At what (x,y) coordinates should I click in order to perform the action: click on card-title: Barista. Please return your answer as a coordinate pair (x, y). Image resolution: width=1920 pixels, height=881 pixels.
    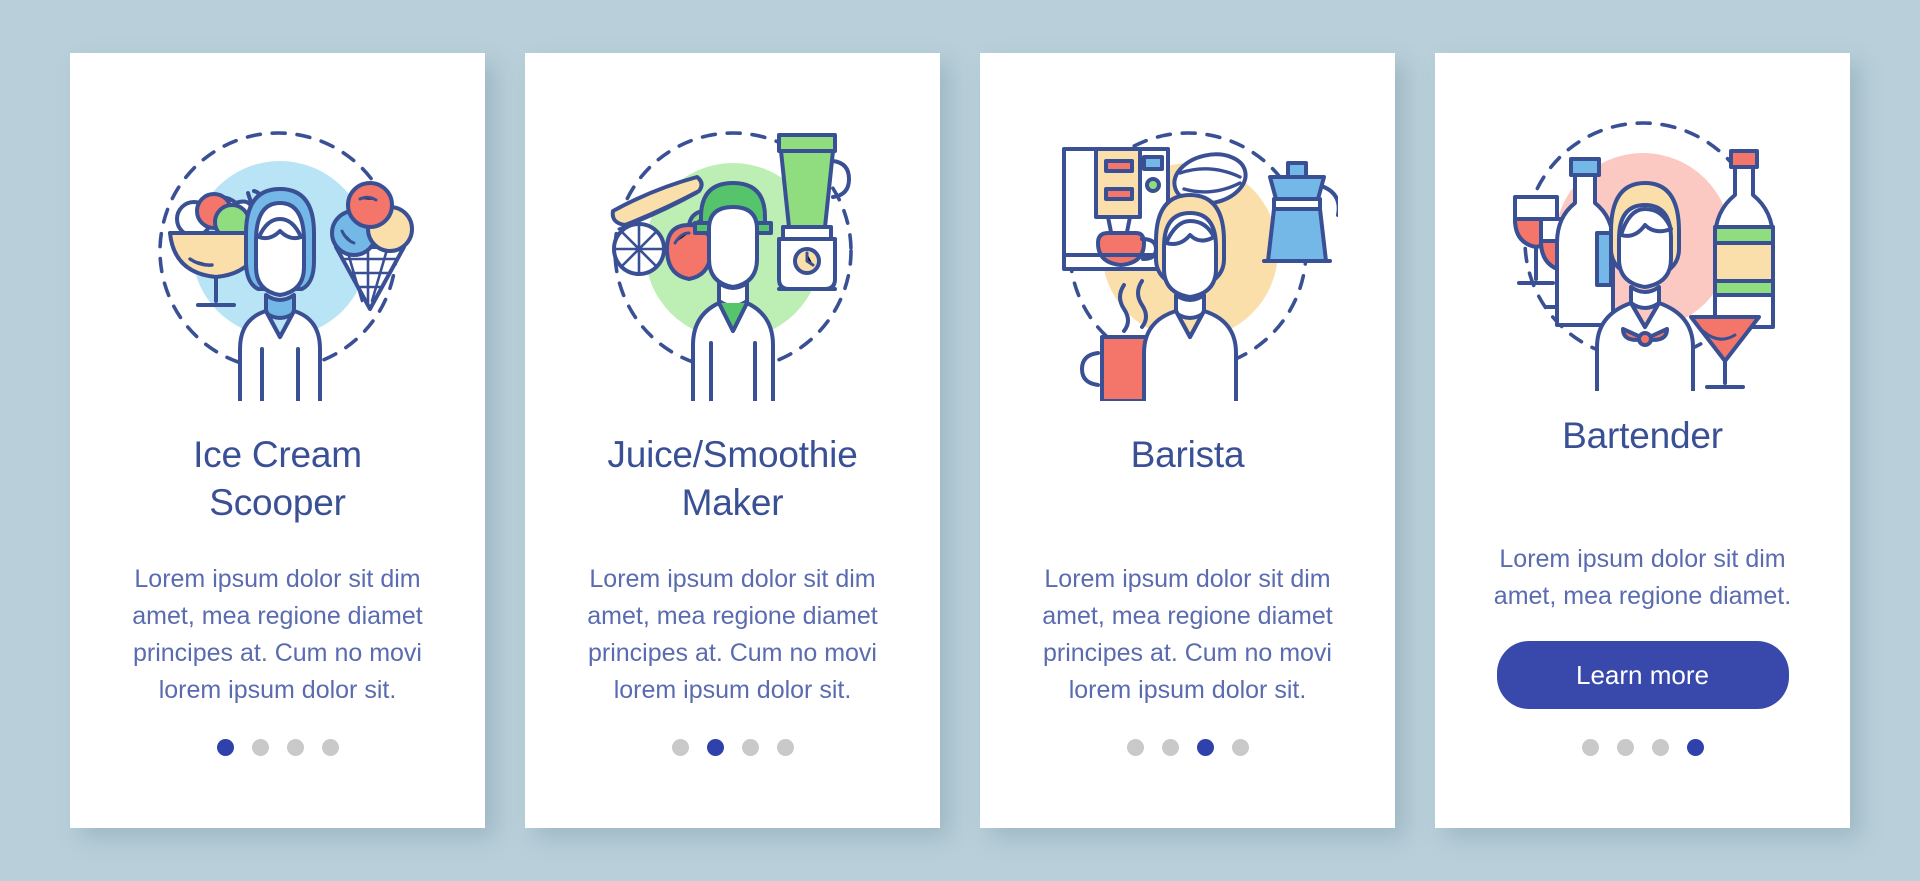
    Looking at the image, I should click on (1187, 455).